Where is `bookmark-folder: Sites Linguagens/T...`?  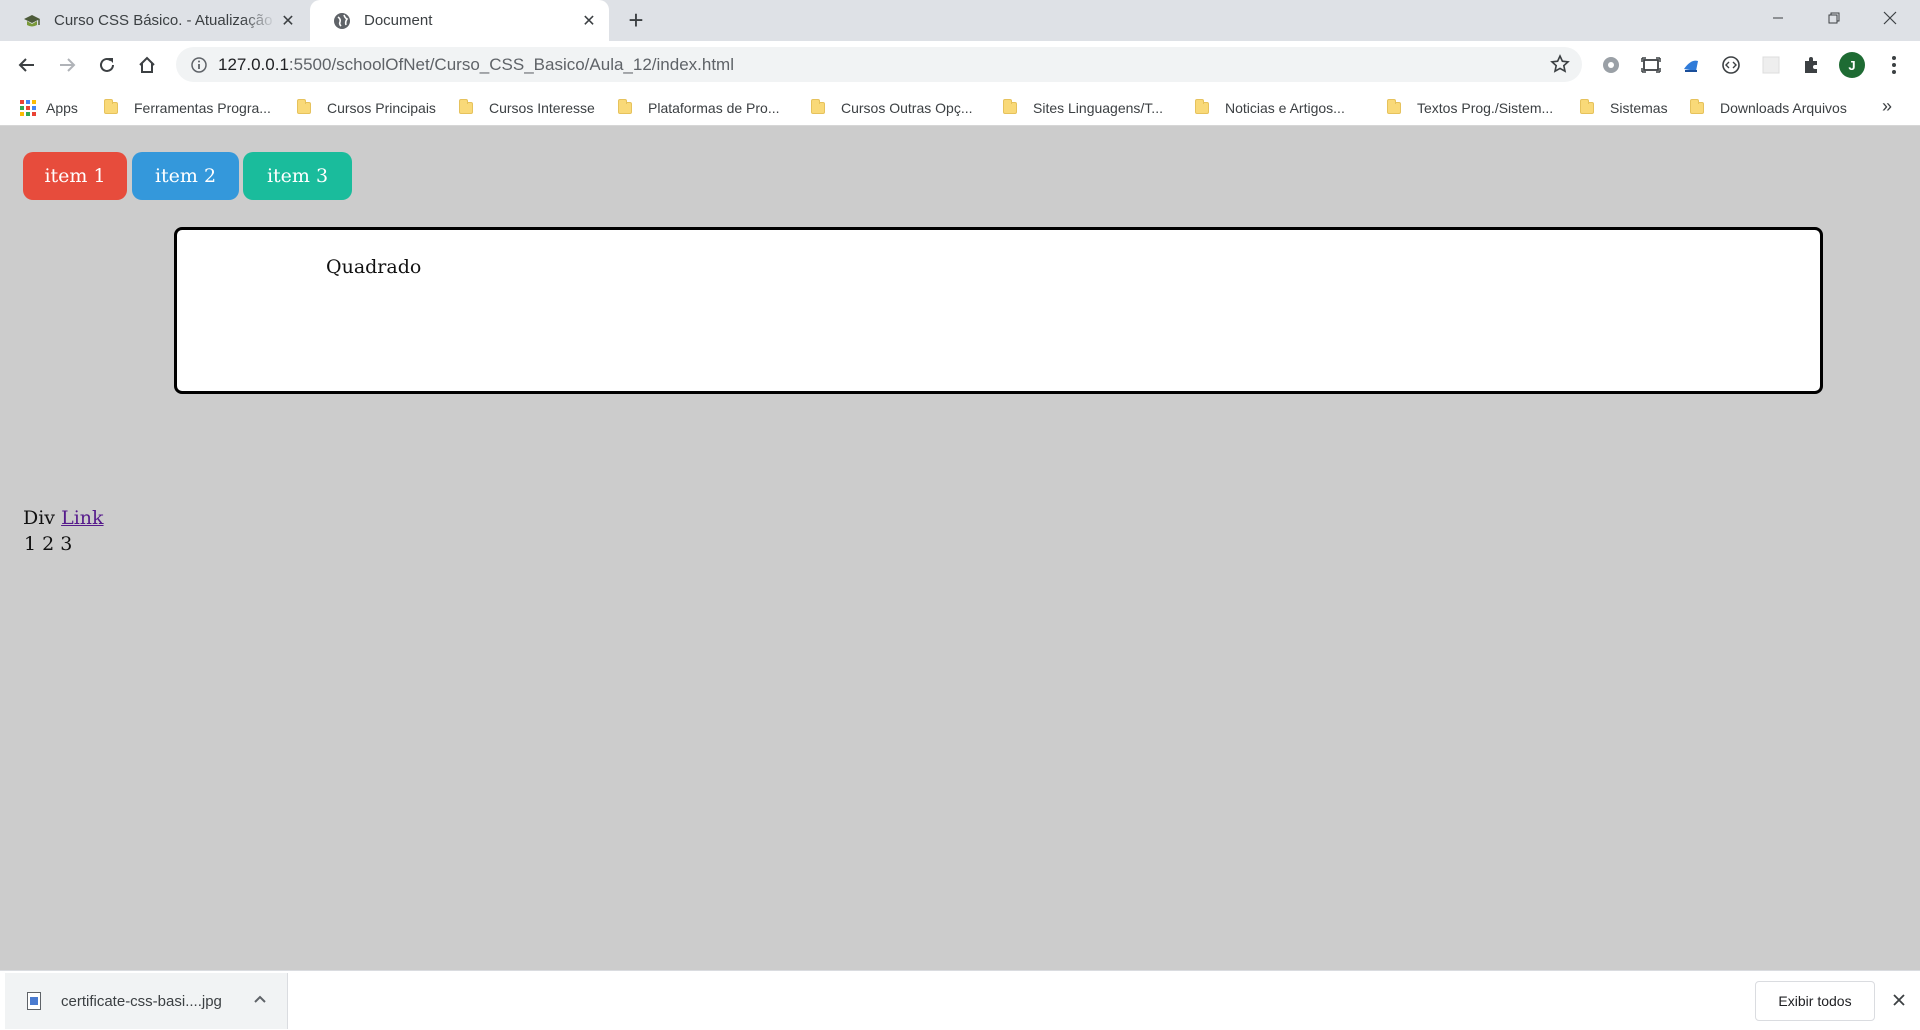
bookmark-folder: Sites Linguagens/T... is located at coordinates (1083, 108).